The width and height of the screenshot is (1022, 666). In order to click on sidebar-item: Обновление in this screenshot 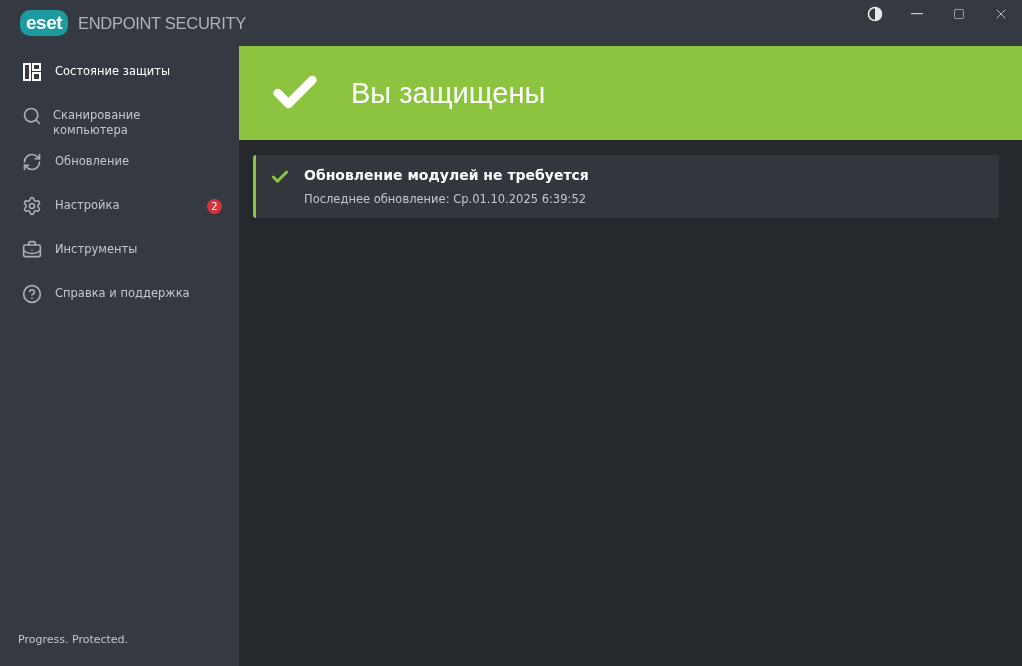, I will do `click(119, 168)`.